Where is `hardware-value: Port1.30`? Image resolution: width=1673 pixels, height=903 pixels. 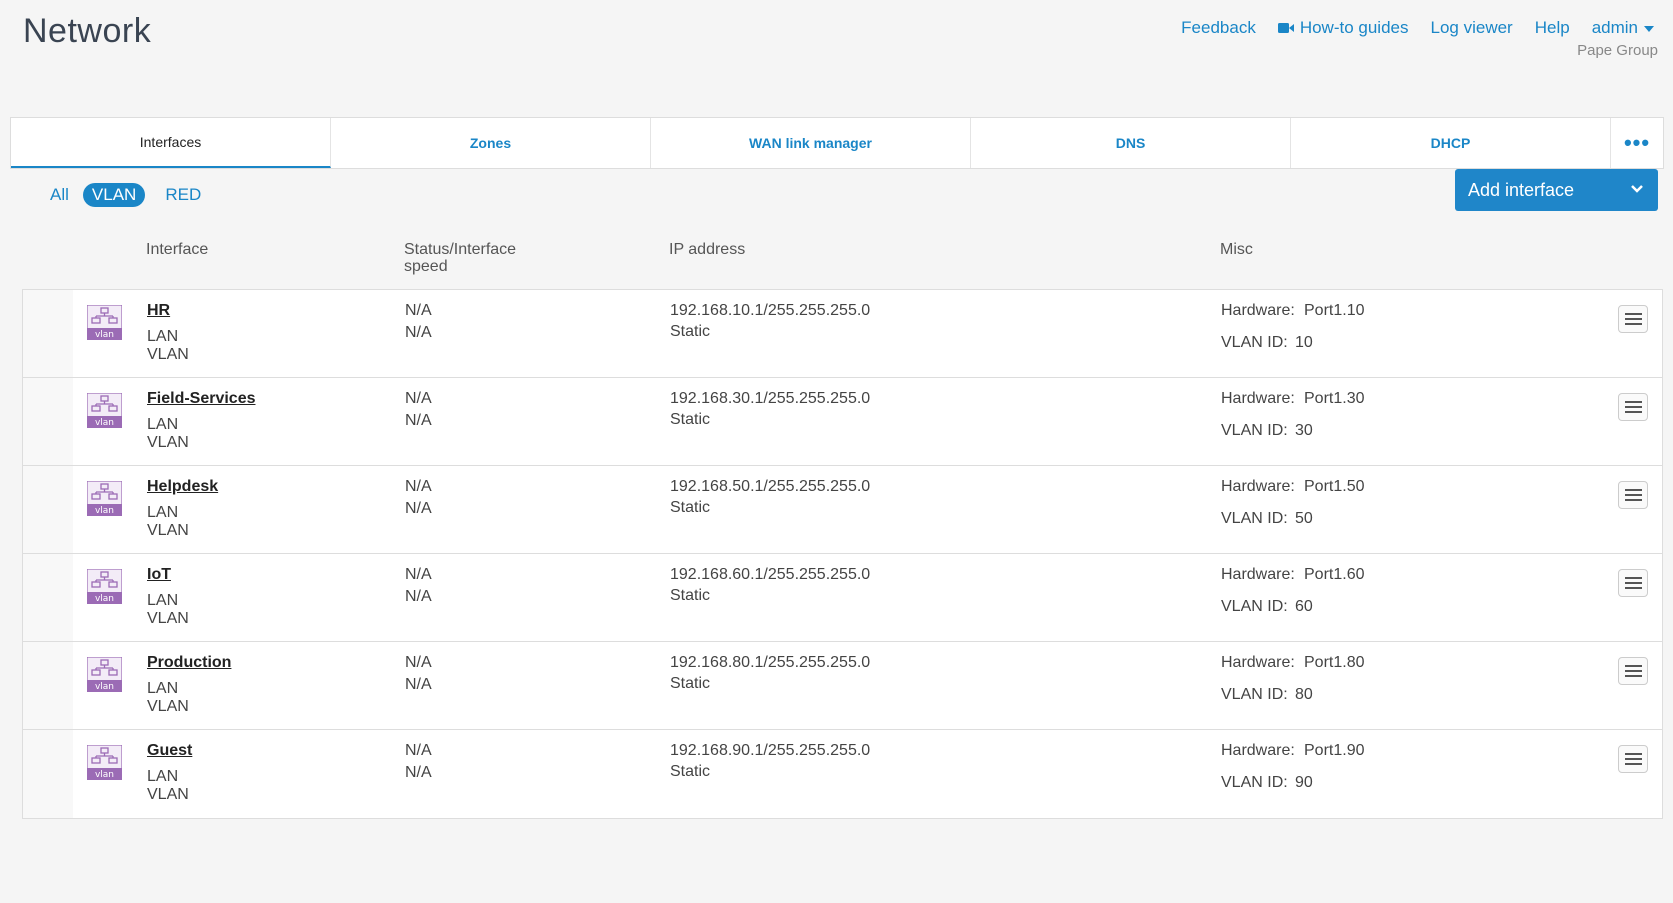
hardware-value: Port1.30 is located at coordinates (1334, 398).